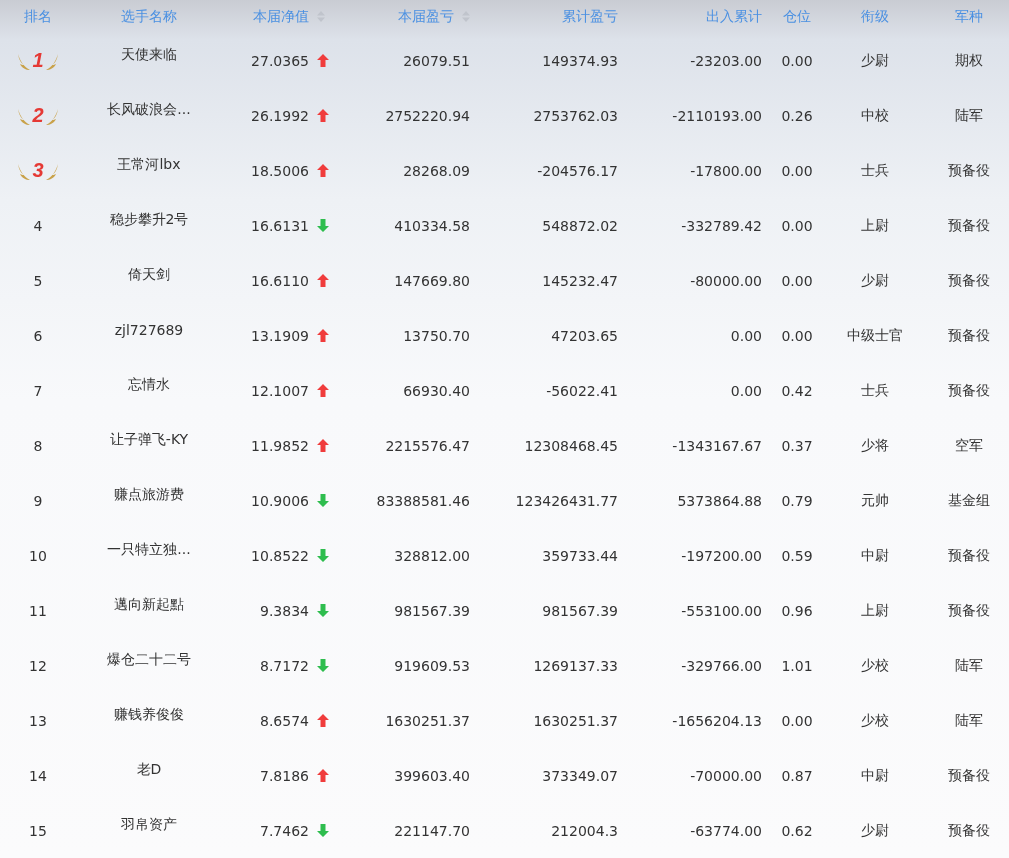 This screenshot has height=858, width=1009. I want to click on rank-number: 15, so click(38, 830).